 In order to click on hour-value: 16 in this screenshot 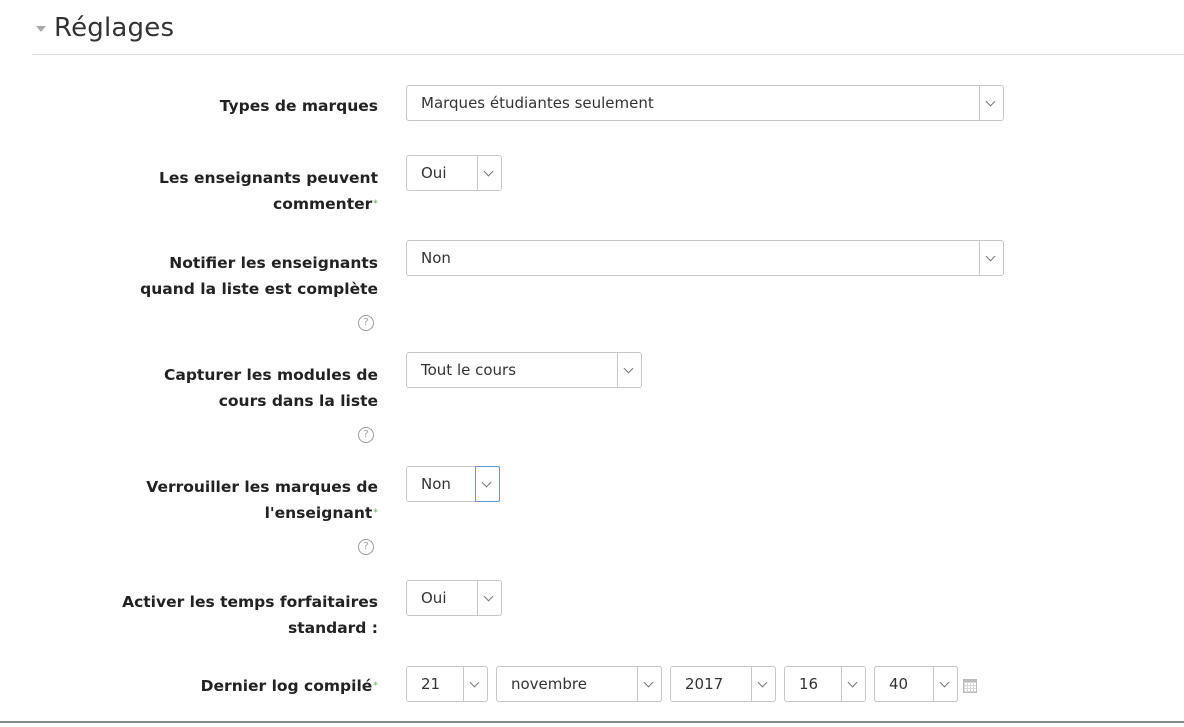, I will do `click(809, 684)`.